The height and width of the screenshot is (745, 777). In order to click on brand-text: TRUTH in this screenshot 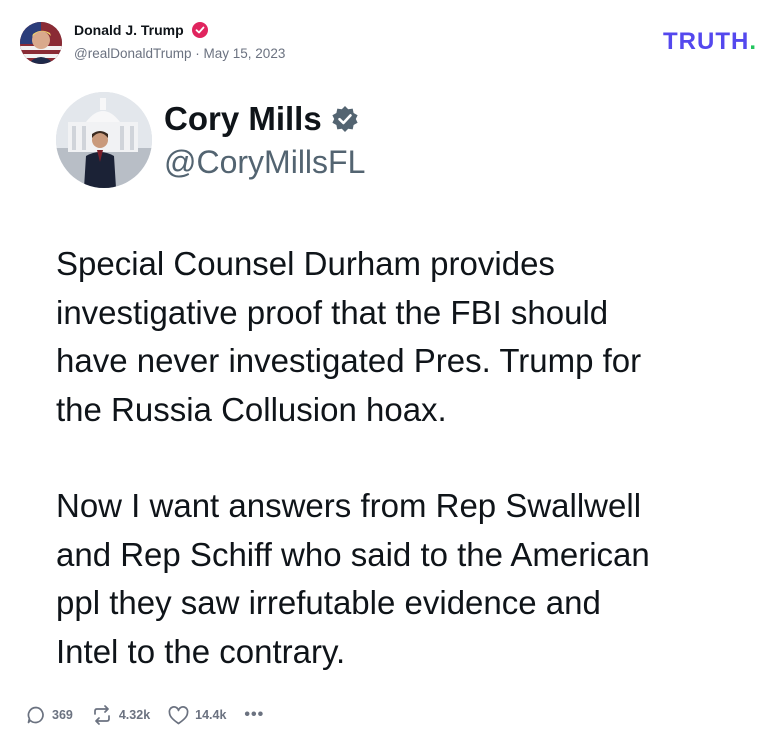, I will do `click(706, 41)`.